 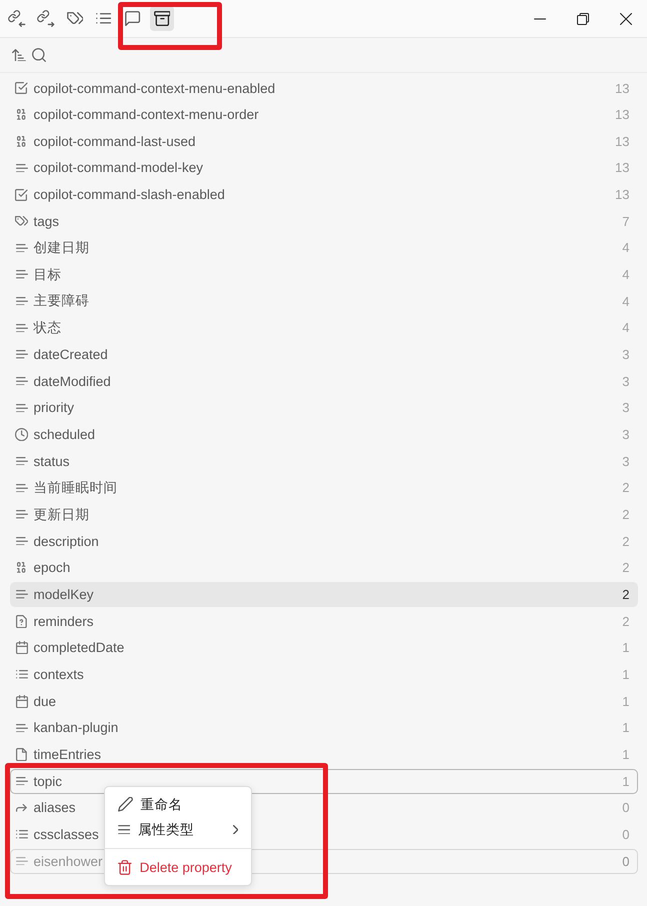 I want to click on property-name: modelKey, so click(x=64, y=594).